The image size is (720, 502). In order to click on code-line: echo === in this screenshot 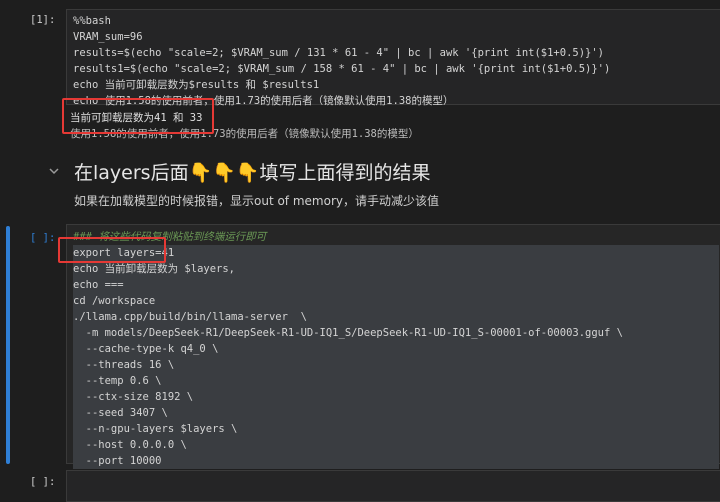, I will do `click(396, 285)`.